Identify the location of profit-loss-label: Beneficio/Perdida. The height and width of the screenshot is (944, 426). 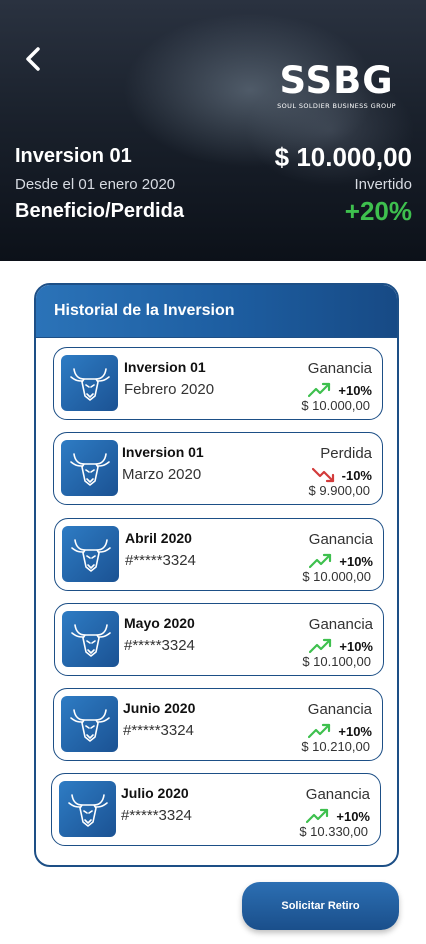
(99, 211).